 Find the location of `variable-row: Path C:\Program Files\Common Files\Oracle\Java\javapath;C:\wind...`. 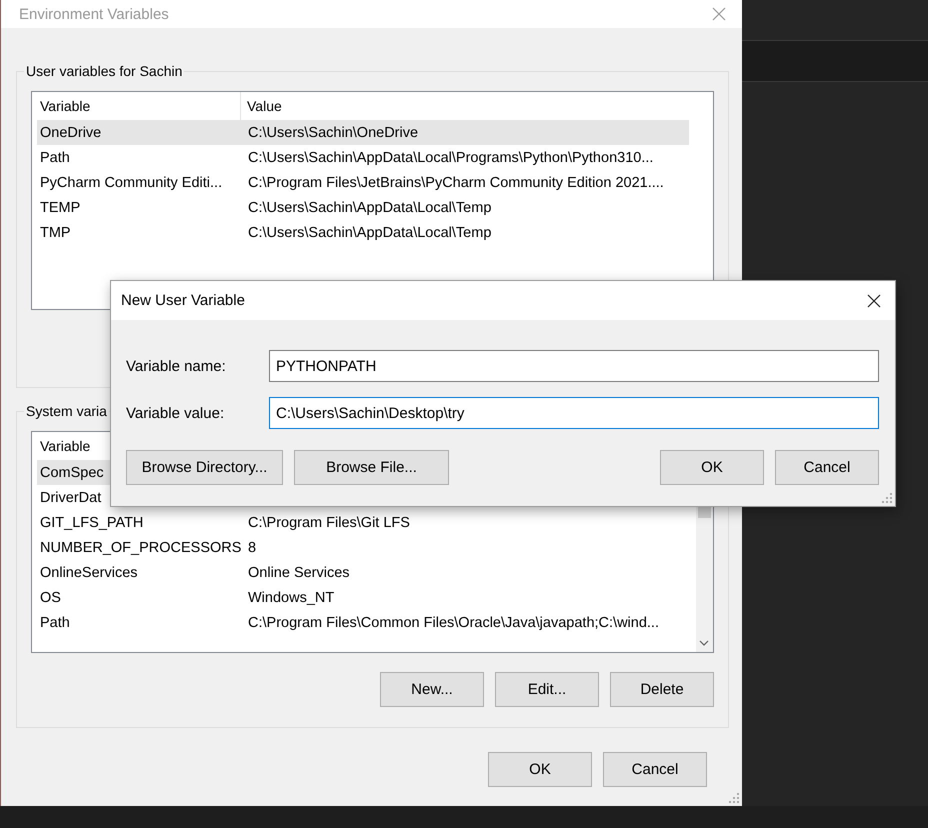

variable-row: Path C:\Program Files\Common Files\Oracle\Java\javapath;C:\wind... is located at coordinates (363, 622).